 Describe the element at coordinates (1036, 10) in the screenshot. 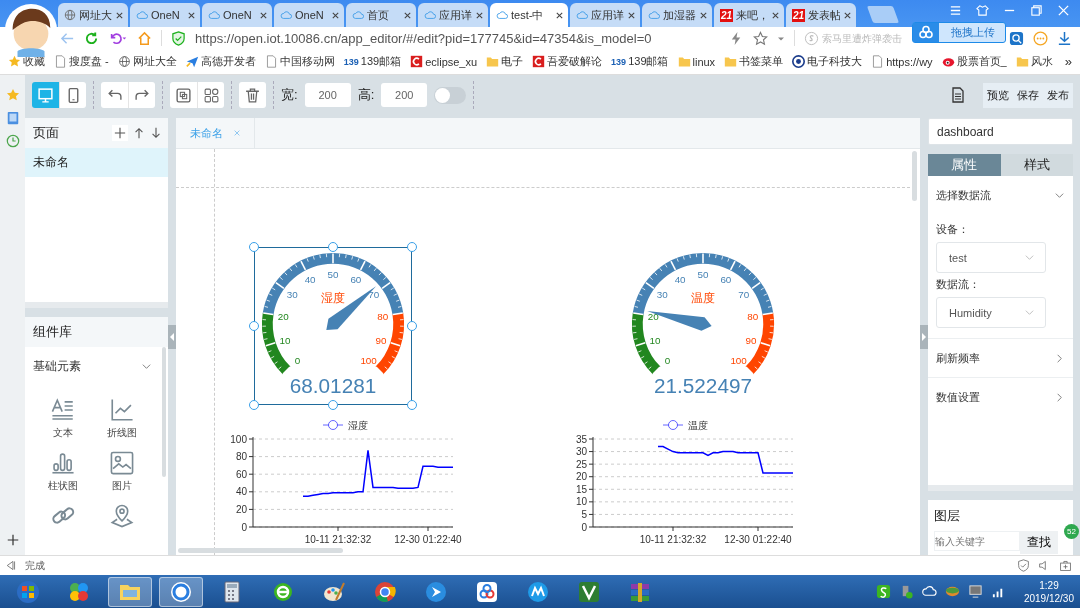

I see `restore-icon` at that location.